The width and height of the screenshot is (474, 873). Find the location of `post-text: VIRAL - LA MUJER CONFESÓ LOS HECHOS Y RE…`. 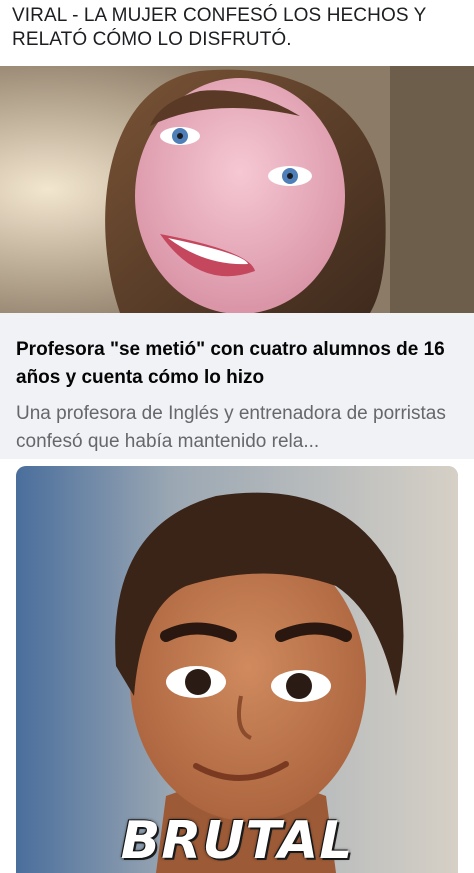

post-text: VIRAL - LA MUJER CONFESÓ LOS HECHOS Y RE… is located at coordinates (219, 27).